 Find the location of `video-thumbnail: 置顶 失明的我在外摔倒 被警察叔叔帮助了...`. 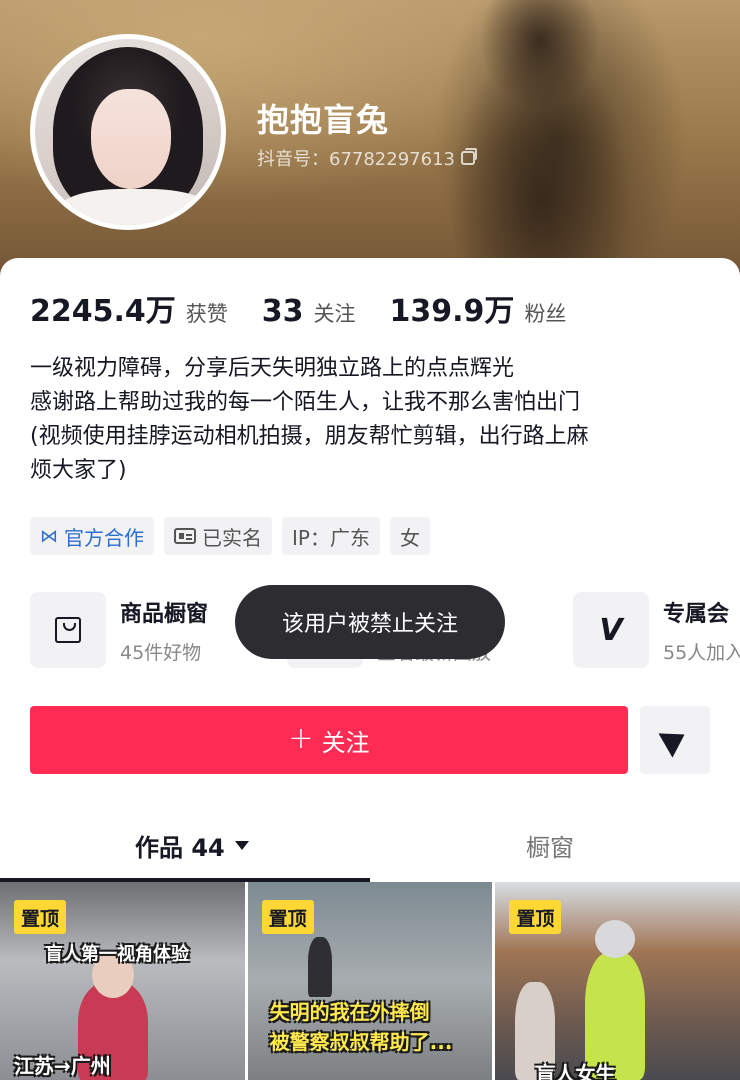

video-thumbnail: 置顶 失明的我在外摔倒 被警察叔叔帮助了... is located at coordinates (370, 981).